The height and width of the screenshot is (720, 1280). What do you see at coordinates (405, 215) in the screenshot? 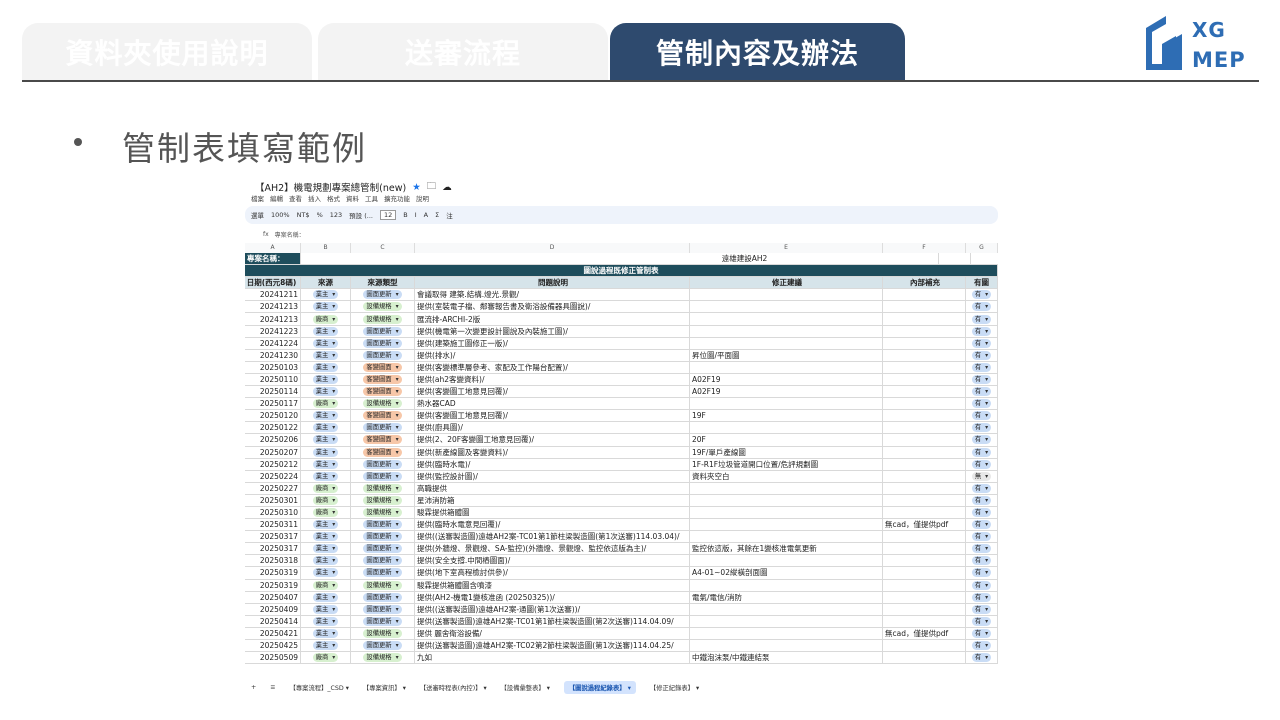
I see `toolbar-item-7: B` at bounding box center [405, 215].